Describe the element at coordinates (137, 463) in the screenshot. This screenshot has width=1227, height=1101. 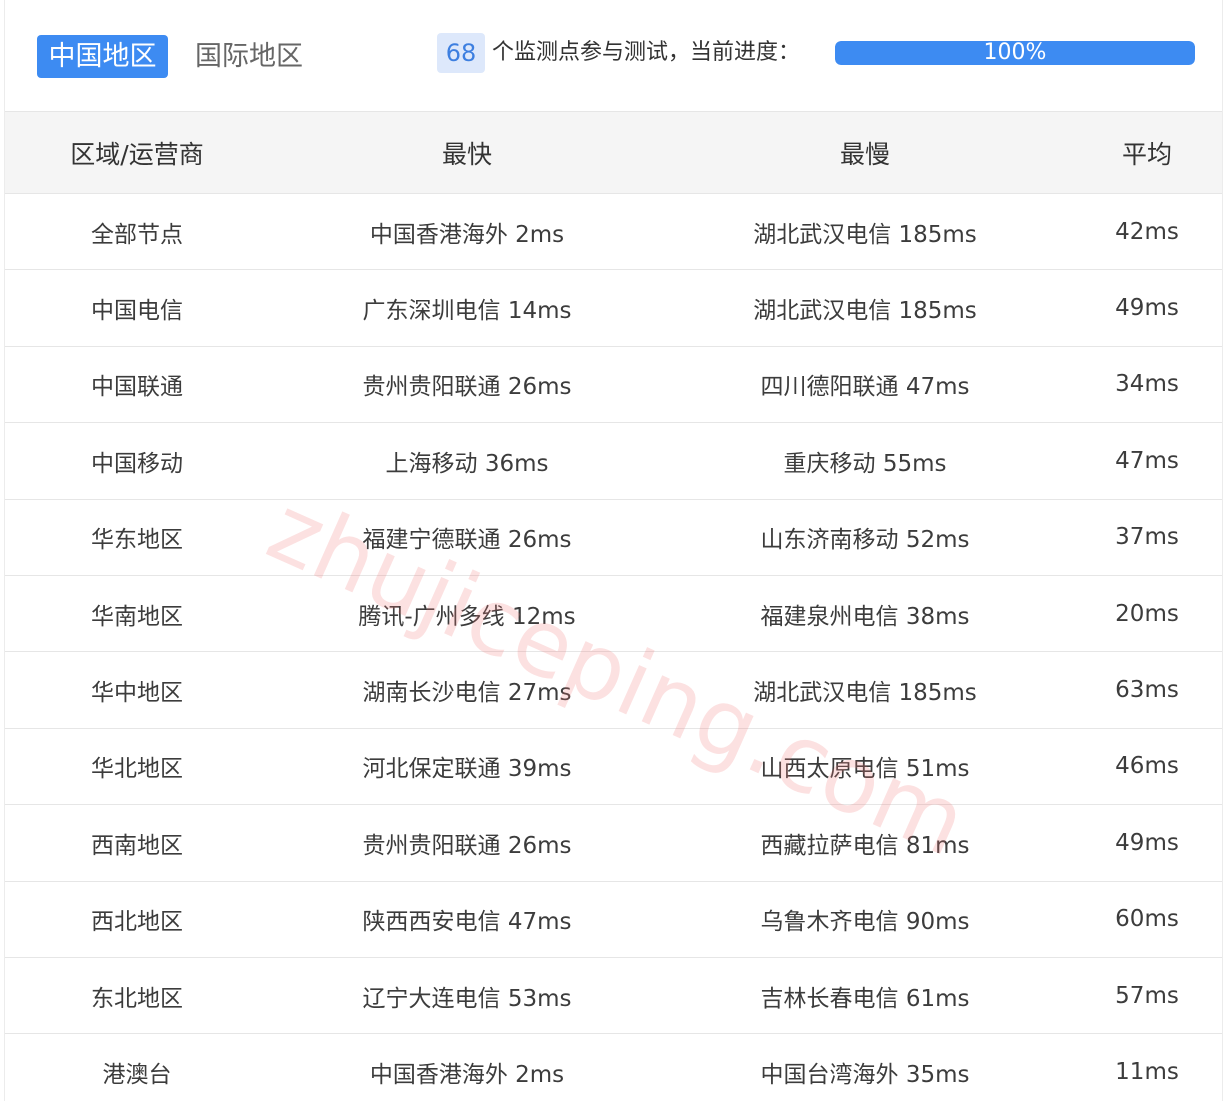
I see `cell-region: 中国移动` at that location.